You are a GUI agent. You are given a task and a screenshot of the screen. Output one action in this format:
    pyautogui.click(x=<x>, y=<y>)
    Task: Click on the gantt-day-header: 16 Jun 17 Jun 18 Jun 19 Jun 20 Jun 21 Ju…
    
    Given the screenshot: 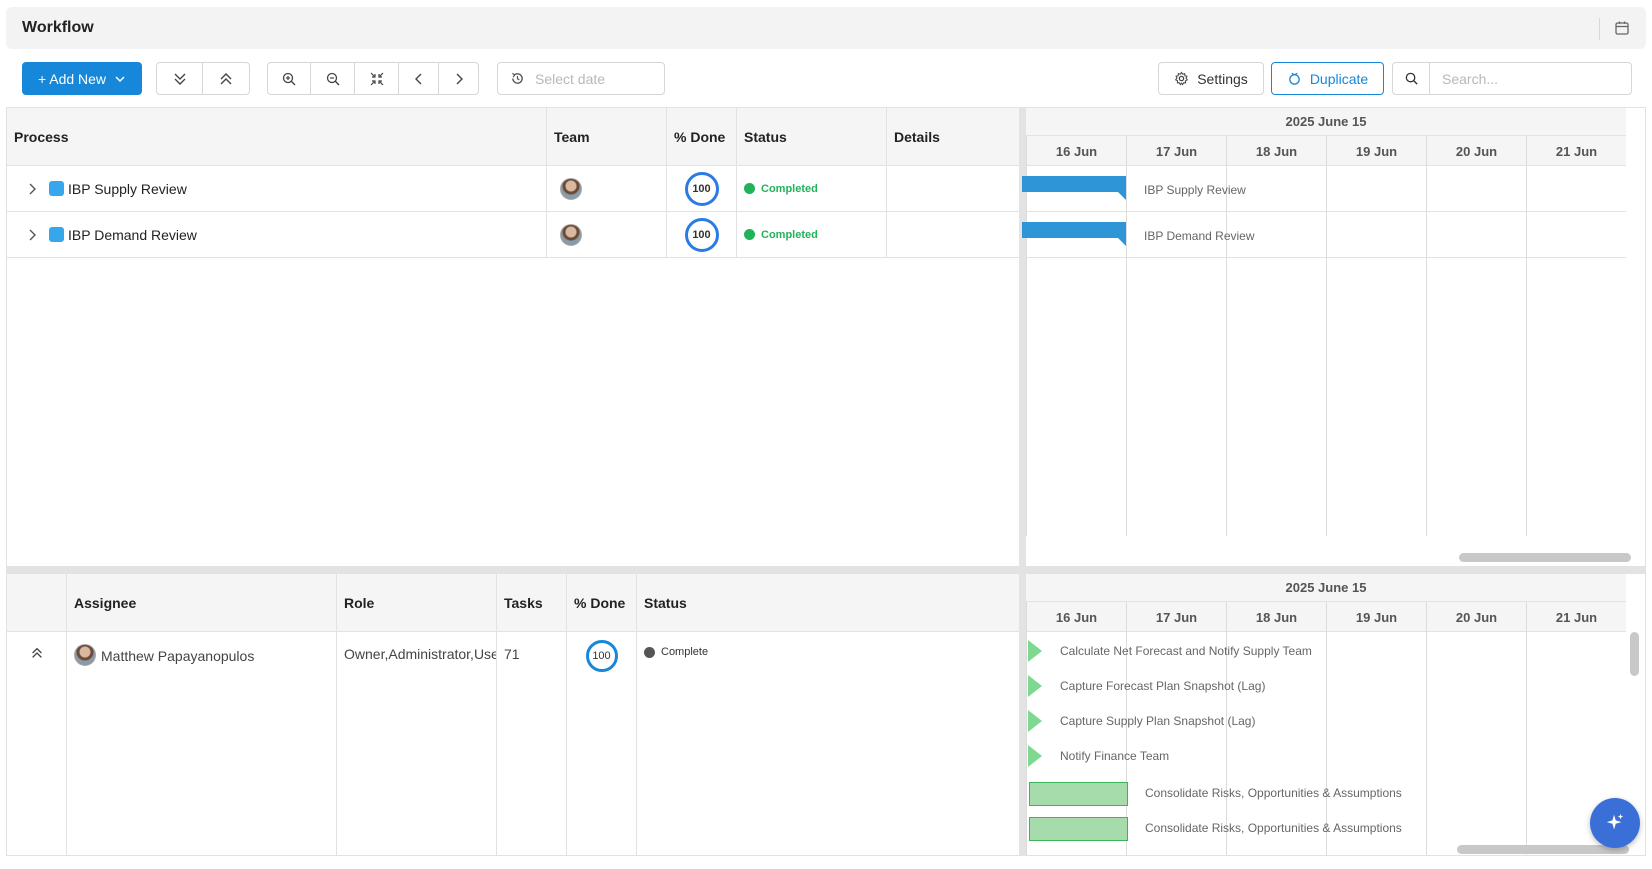 What is the action you would take?
    pyautogui.click(x=1326, y=151)
    